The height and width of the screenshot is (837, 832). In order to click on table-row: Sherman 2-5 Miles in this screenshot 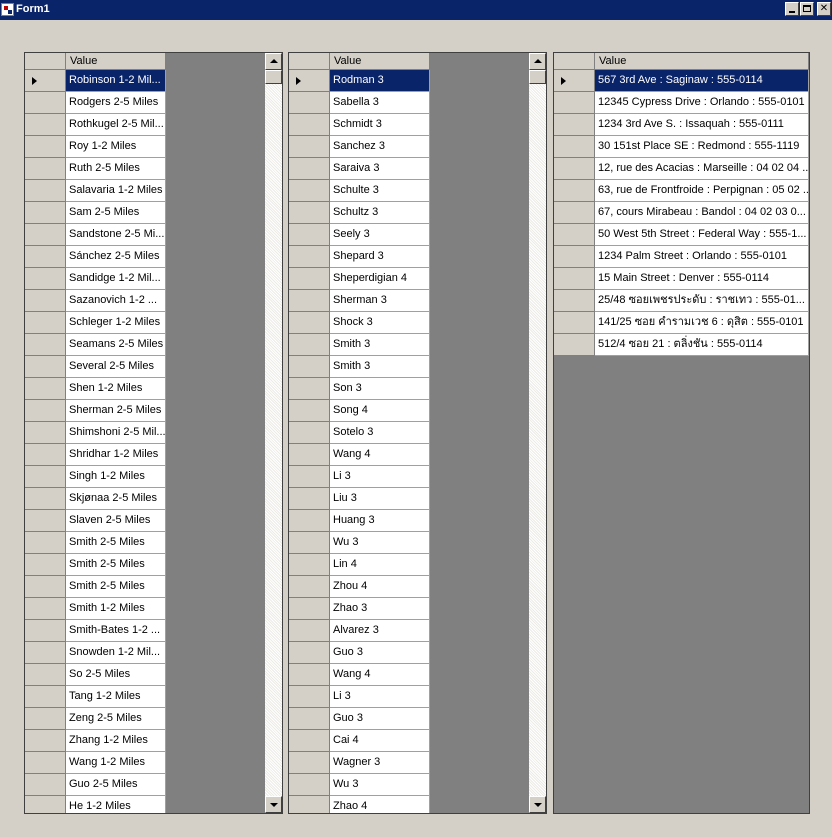, I will do `click(95, 411)`.